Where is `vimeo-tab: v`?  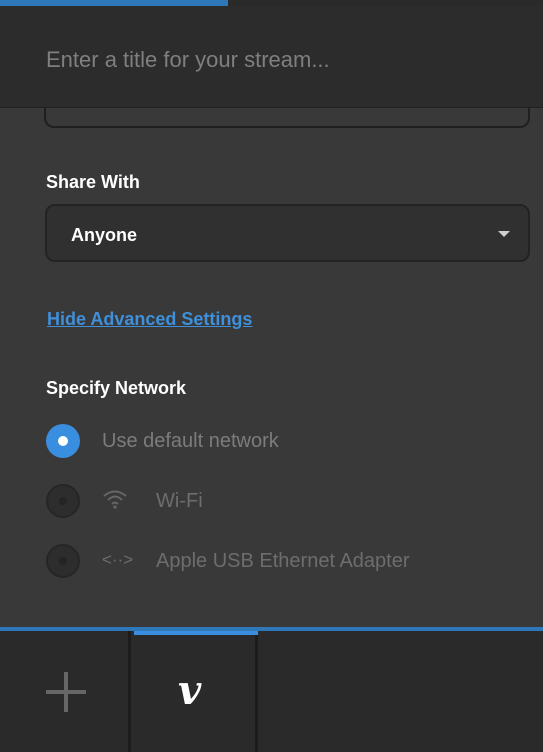 vimeo-tab: v is located at coordinates (196, 691).